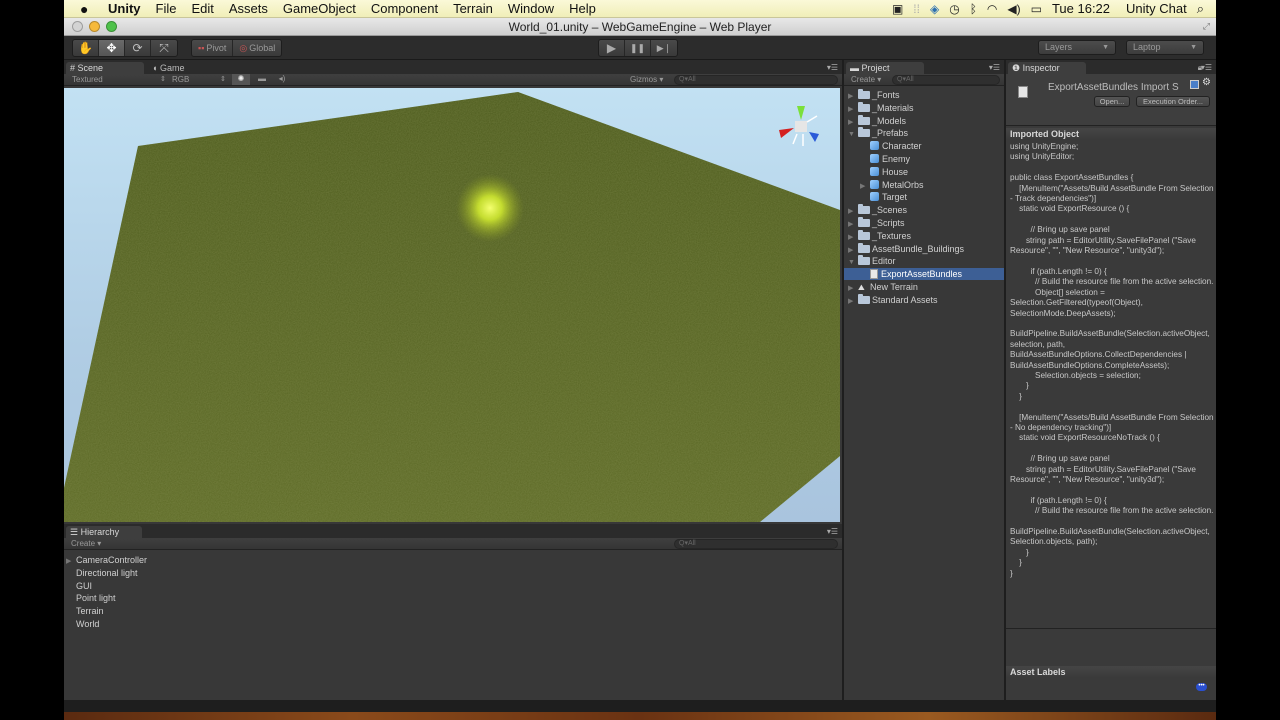 The image size is (1280, 720). Describe the element at coordinates (102, 573) in the screenshot. I see `hierarchy-item: Directional light` at that location.